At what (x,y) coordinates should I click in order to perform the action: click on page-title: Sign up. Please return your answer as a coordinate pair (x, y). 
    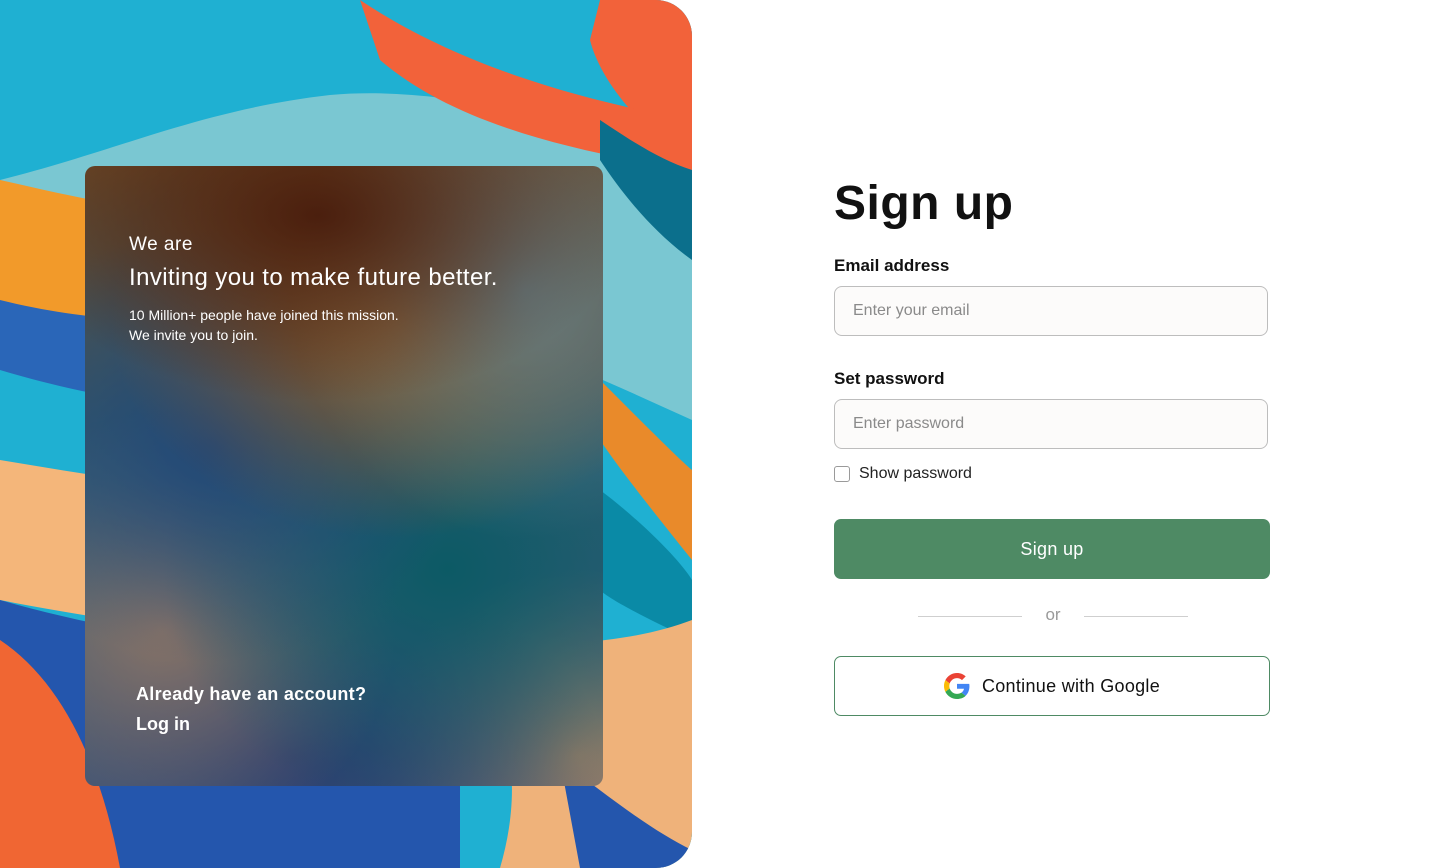
    Looking at the image, I should click on (924, 203).